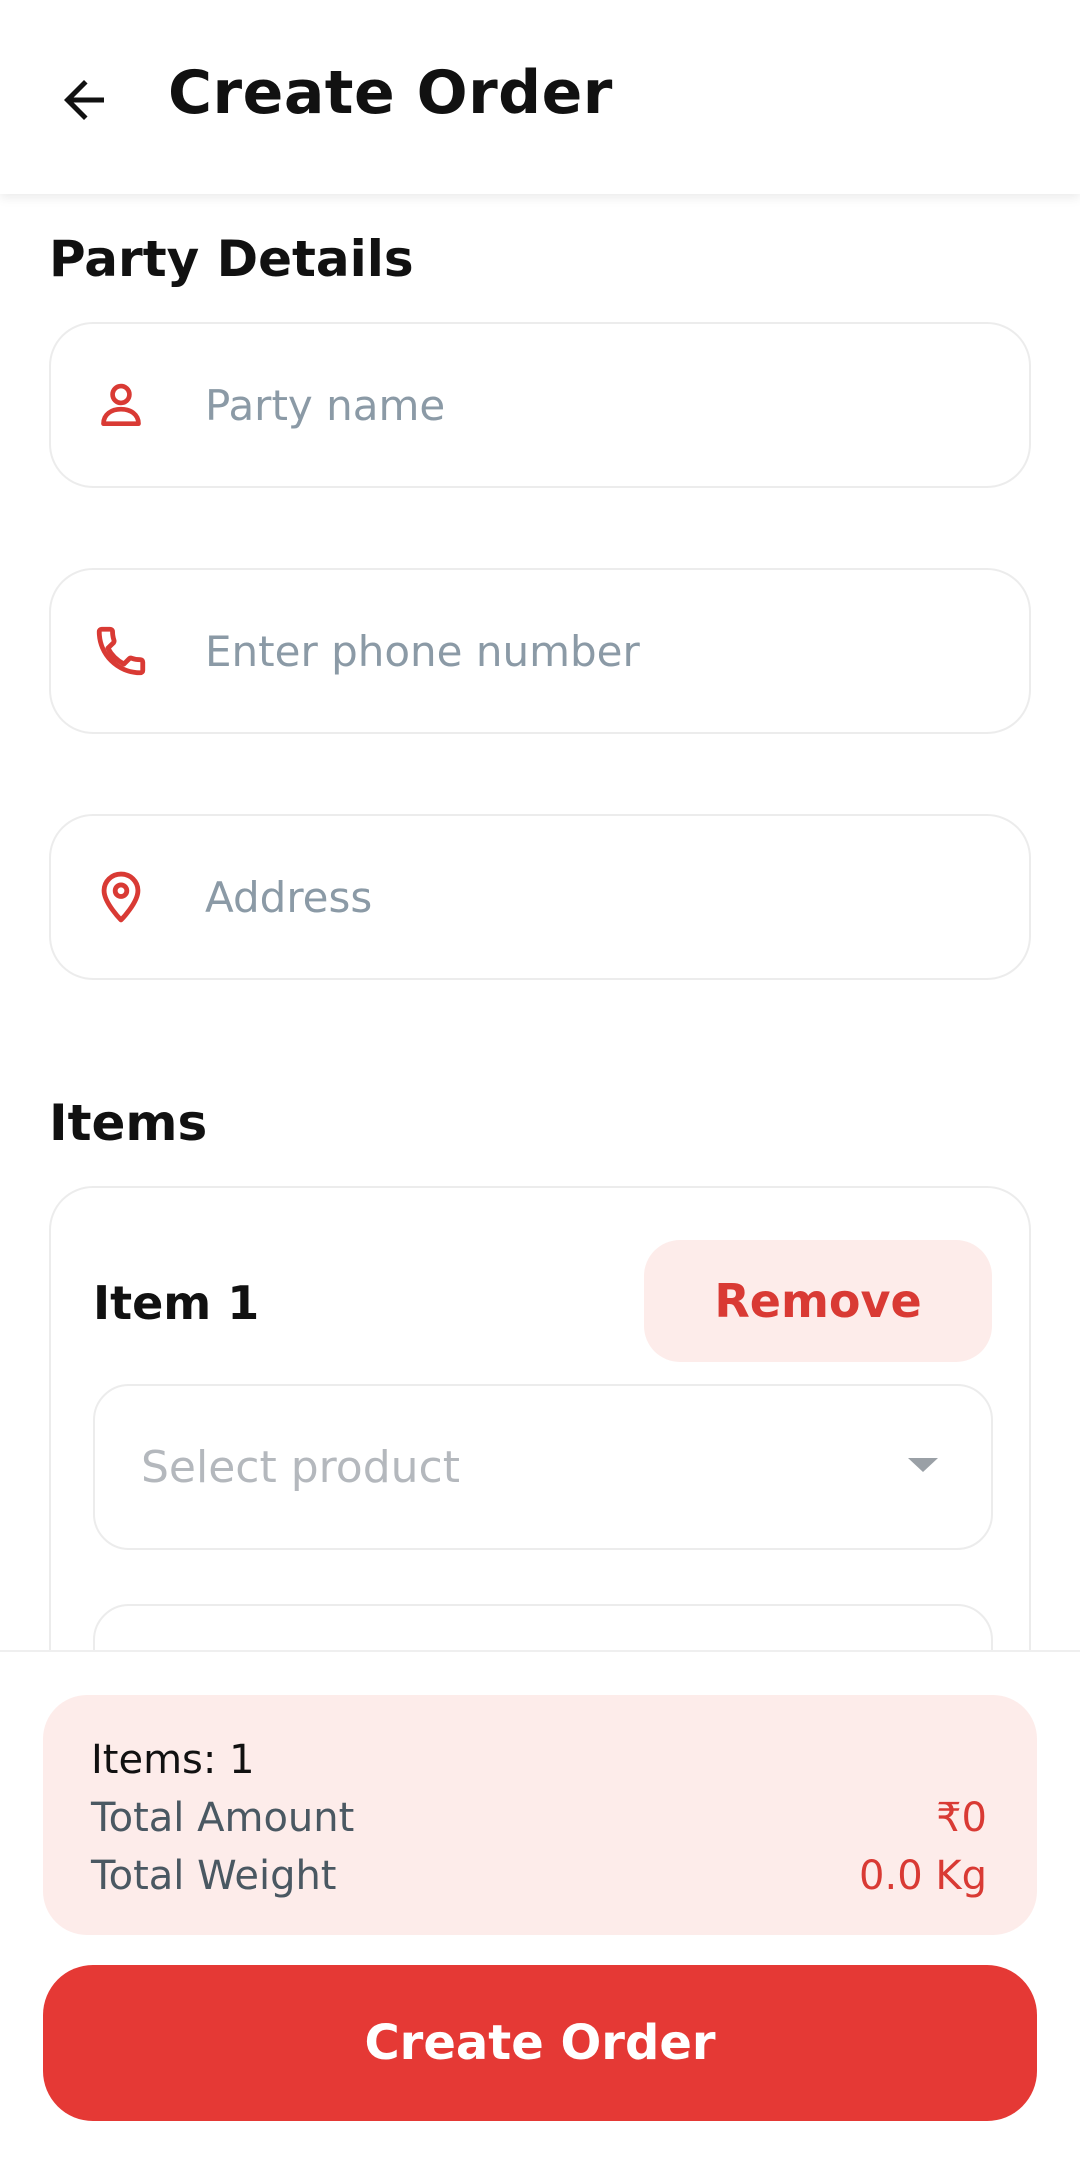  What do you see at coordinates (540, 897) in the screenshot?
I see `address-field: Address` at bounding box center [540, 897].